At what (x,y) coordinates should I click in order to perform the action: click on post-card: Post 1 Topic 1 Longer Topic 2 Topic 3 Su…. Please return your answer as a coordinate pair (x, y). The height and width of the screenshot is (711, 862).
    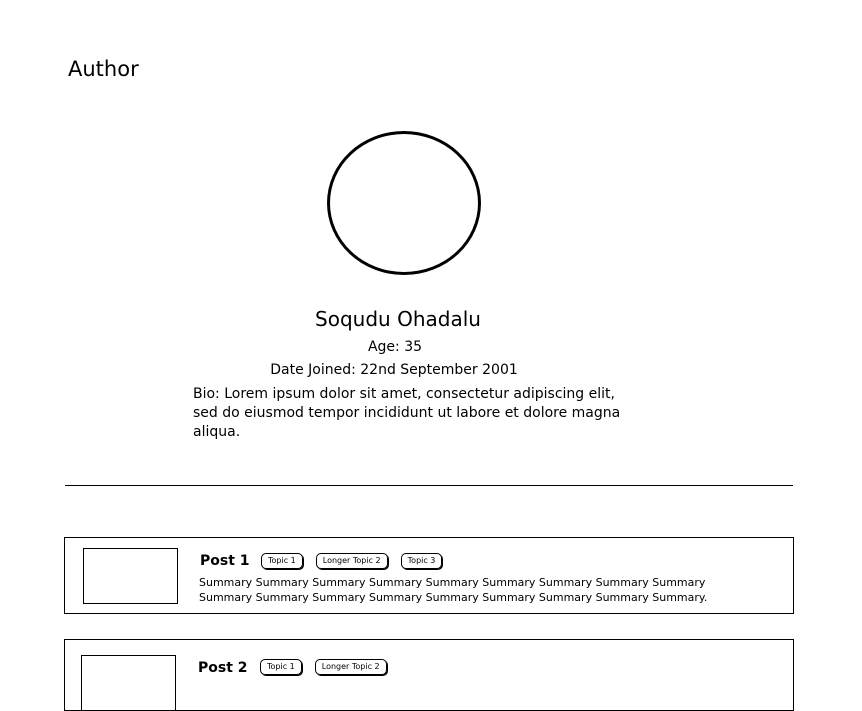
    Looking at the image, I should click on (429, 575).